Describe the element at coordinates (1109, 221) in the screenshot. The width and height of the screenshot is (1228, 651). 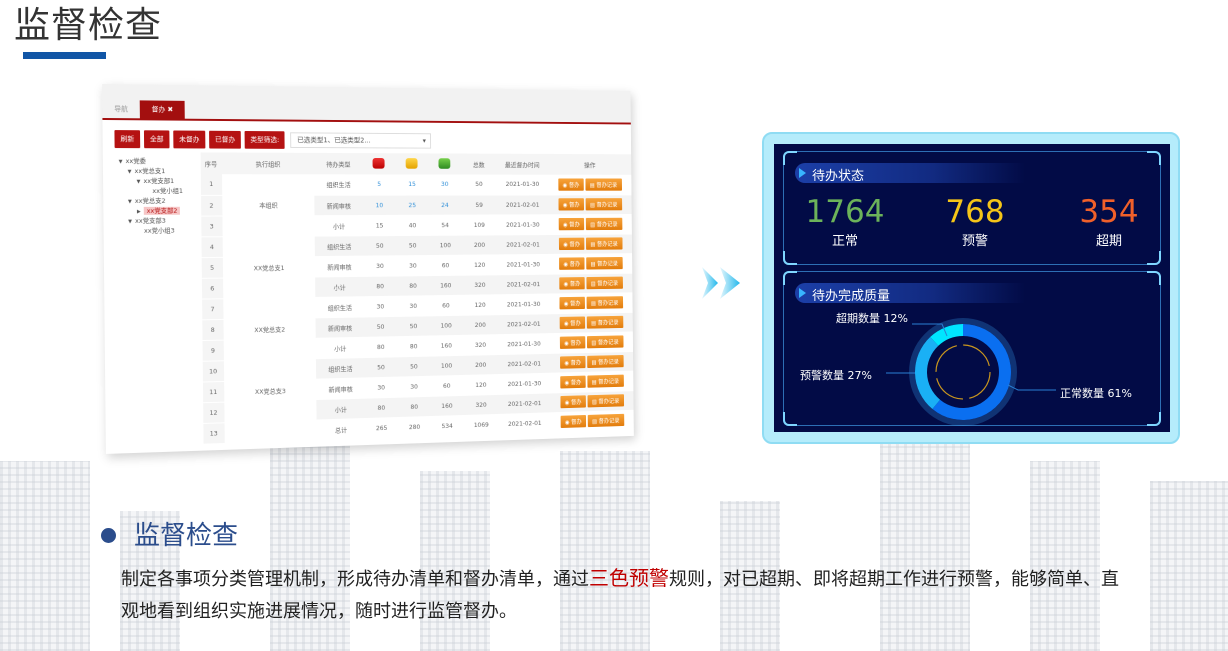
I see `stat-overdue: 354 超期` at that location.